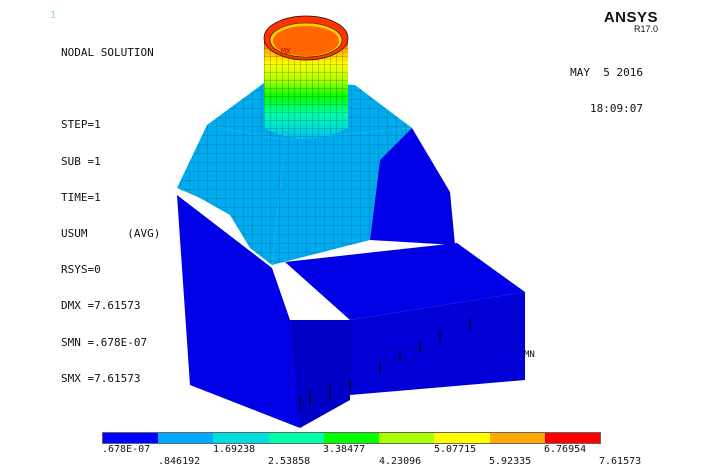 This screenshot has width=705, height=469. I want to click on legend-tick-label: 4.23096, so click(400, 461).